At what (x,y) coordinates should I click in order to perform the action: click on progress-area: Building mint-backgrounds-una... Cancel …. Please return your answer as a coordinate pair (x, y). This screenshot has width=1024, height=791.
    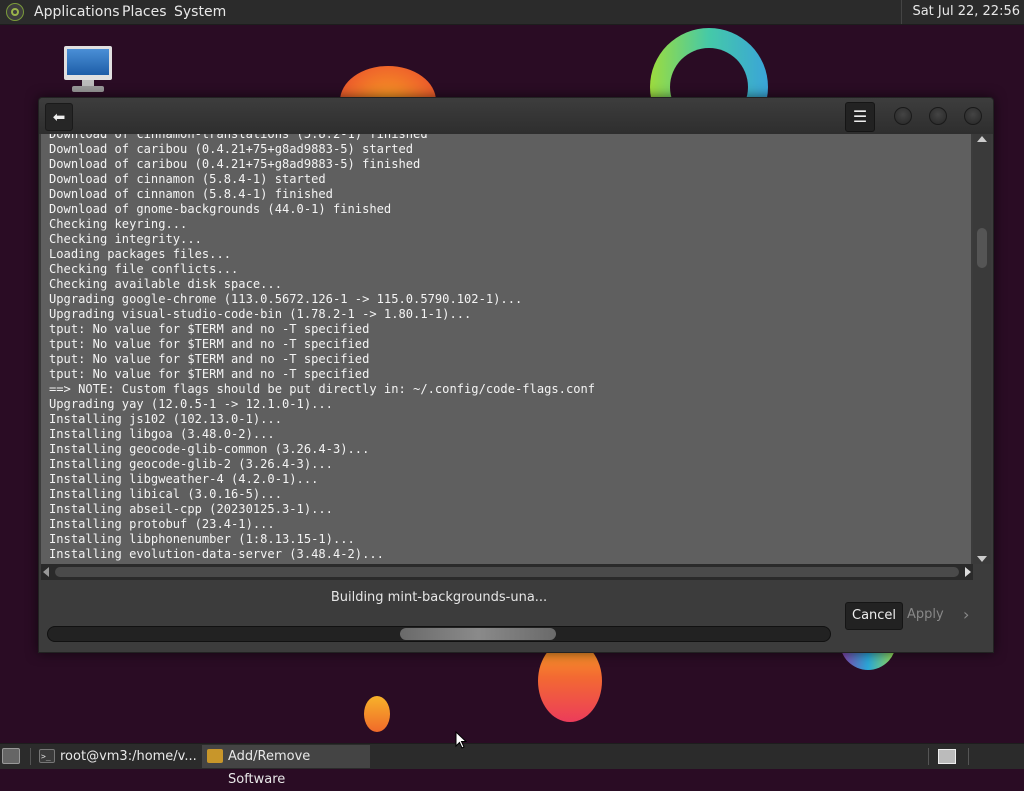
    Looking at the image, I should click on (516, 616).